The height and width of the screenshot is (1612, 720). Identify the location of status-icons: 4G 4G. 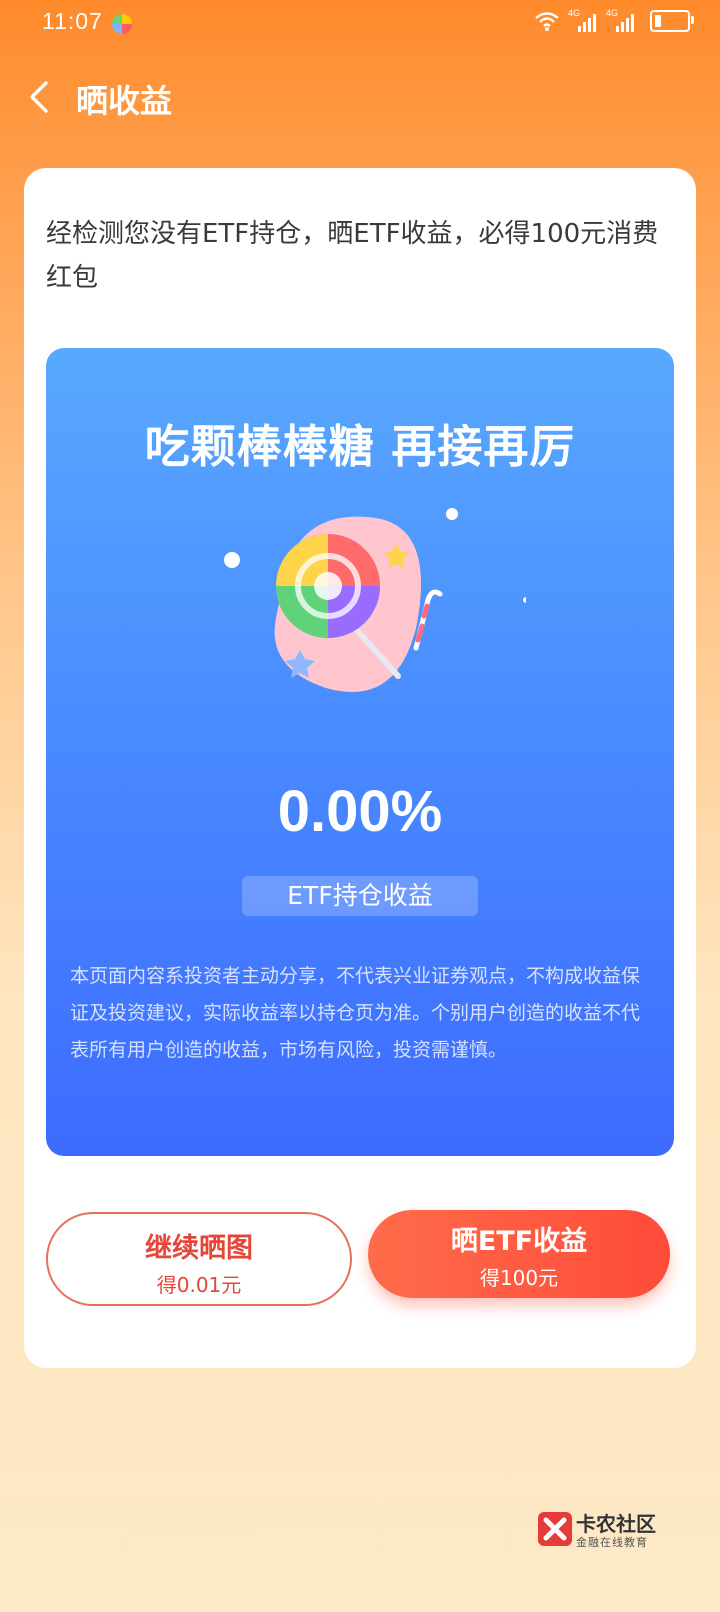
(614, 20).